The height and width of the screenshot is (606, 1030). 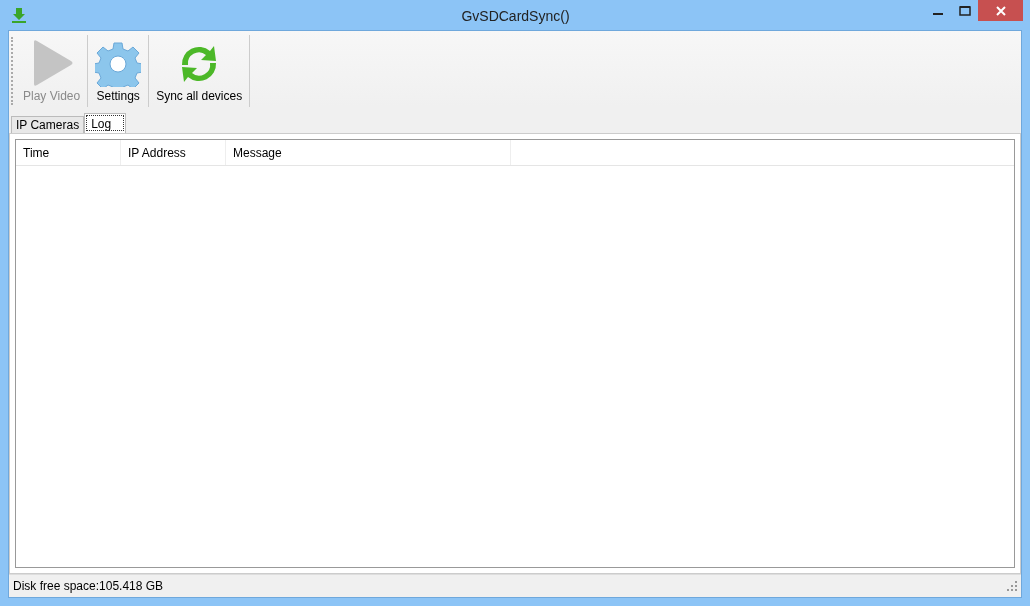 What do you see at coordinates (48, 124) in the screenshot?
I see `tab: IP Cameras` at bounding box center [48, 124].